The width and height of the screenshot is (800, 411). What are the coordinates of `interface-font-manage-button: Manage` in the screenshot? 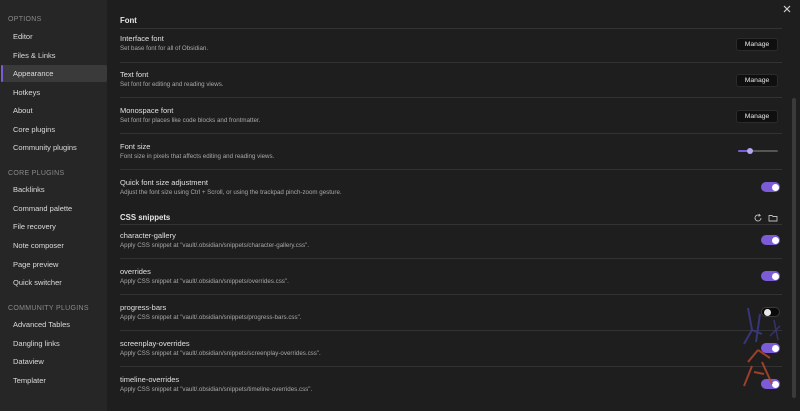 It's located at (757, 44).